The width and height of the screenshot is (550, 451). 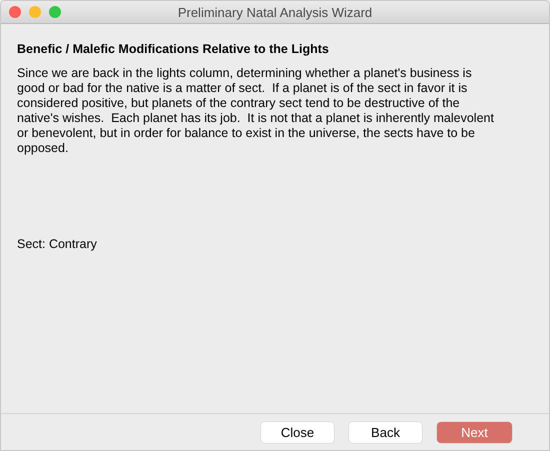 What do you see at coordinates (35, 12) in the screenshot?
I see `minimize-window-button` at bounding box center [35, 12].